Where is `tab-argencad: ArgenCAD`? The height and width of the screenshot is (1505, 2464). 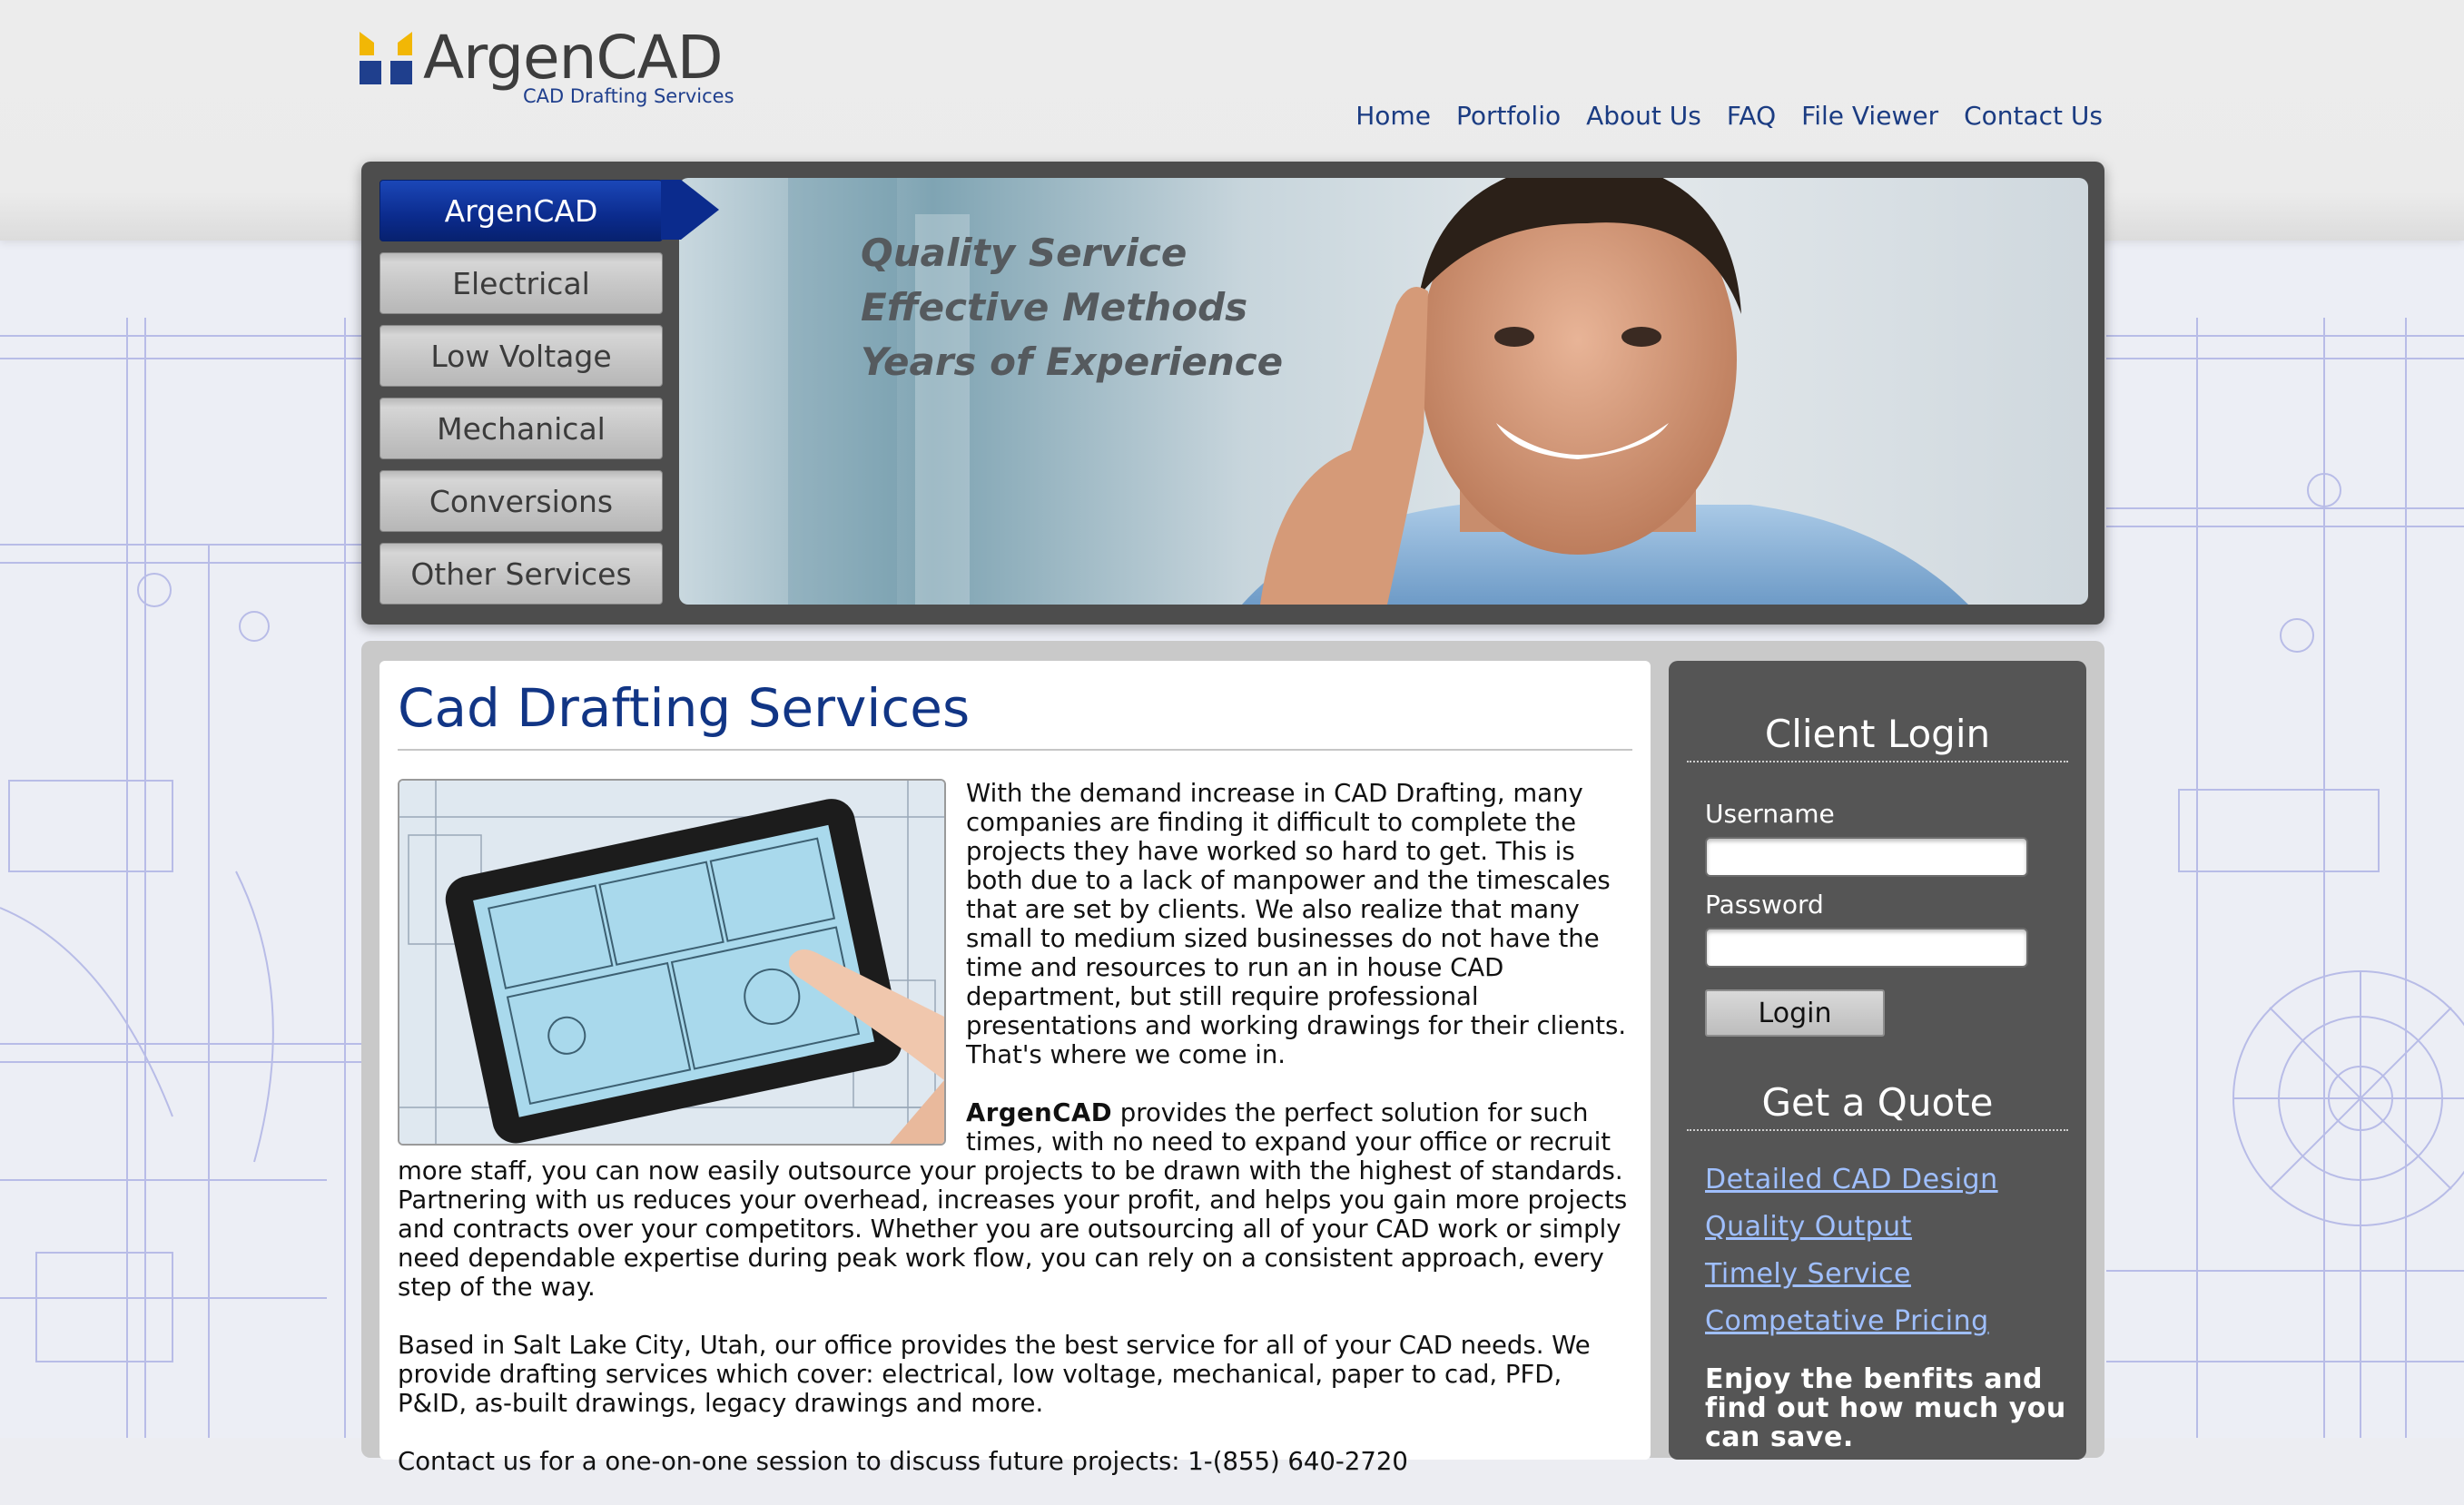
tab-argencad: ArgenCAD is located at coordinates (521, 210).